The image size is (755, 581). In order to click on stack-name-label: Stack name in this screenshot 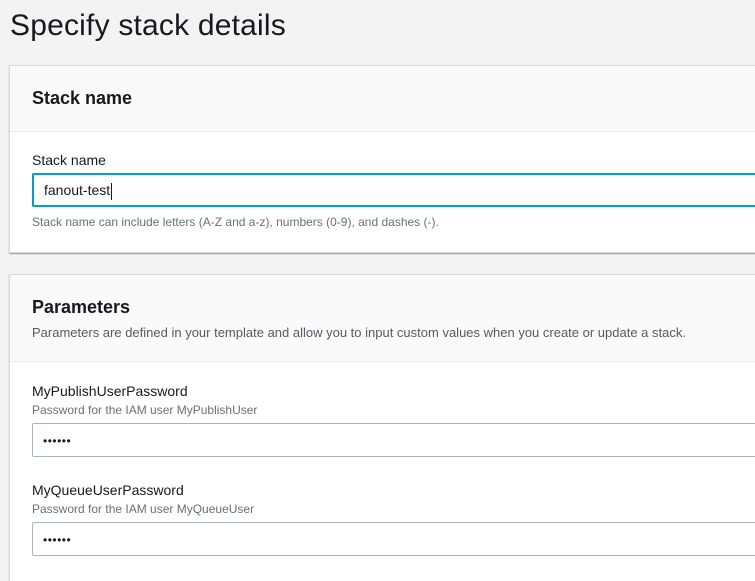, I will do `click(69, 160)`.